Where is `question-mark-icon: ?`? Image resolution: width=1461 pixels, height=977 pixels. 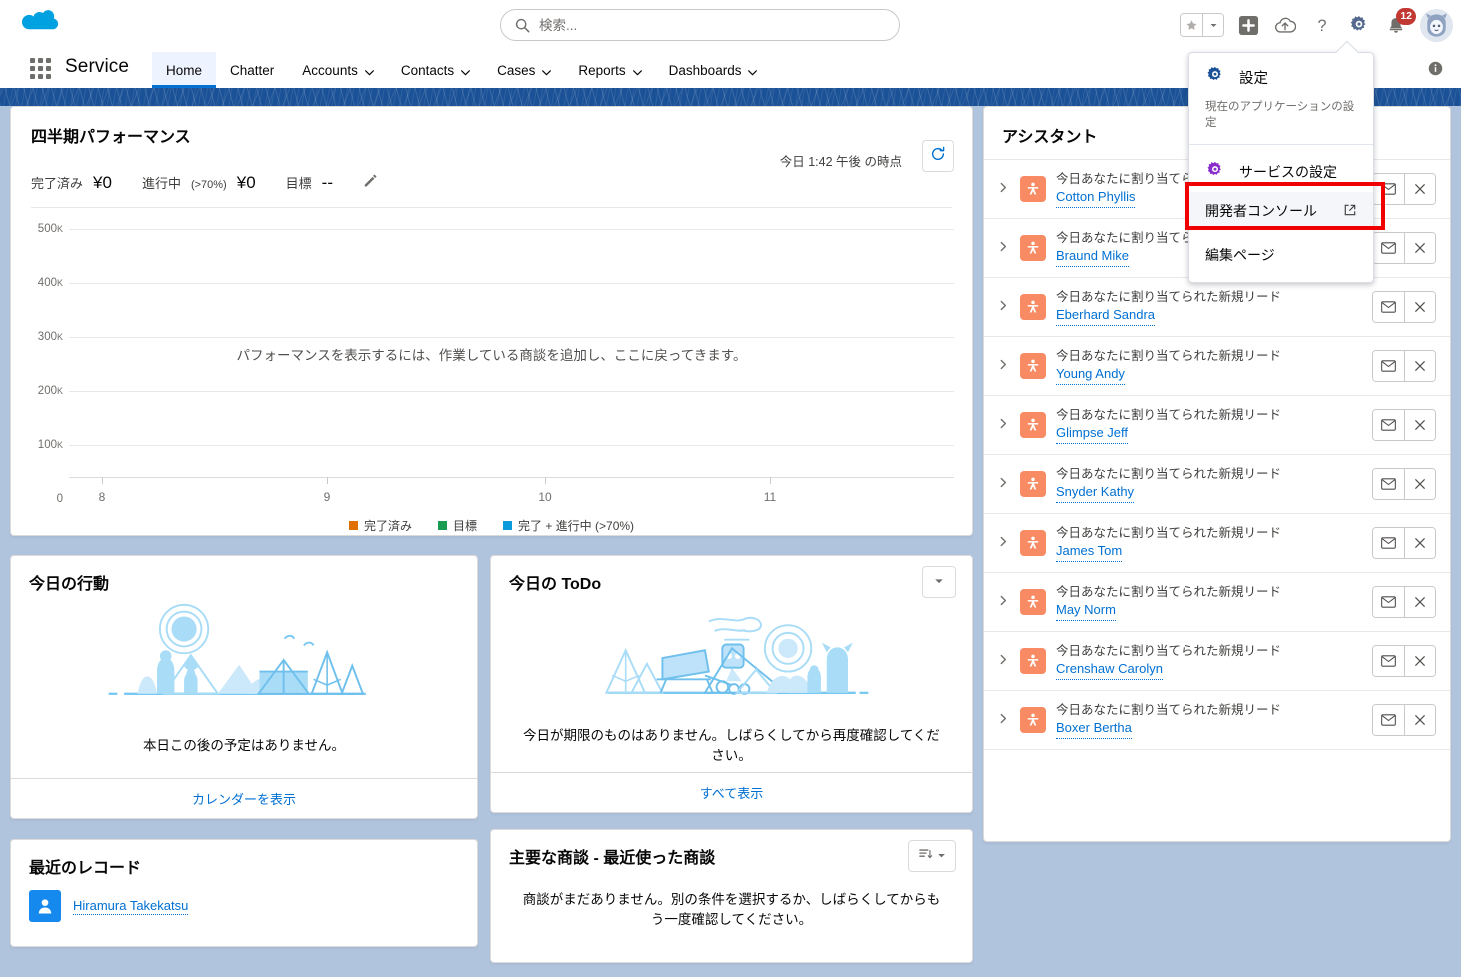
question-mark-icon: ? is located at coordinates (1322, 25).